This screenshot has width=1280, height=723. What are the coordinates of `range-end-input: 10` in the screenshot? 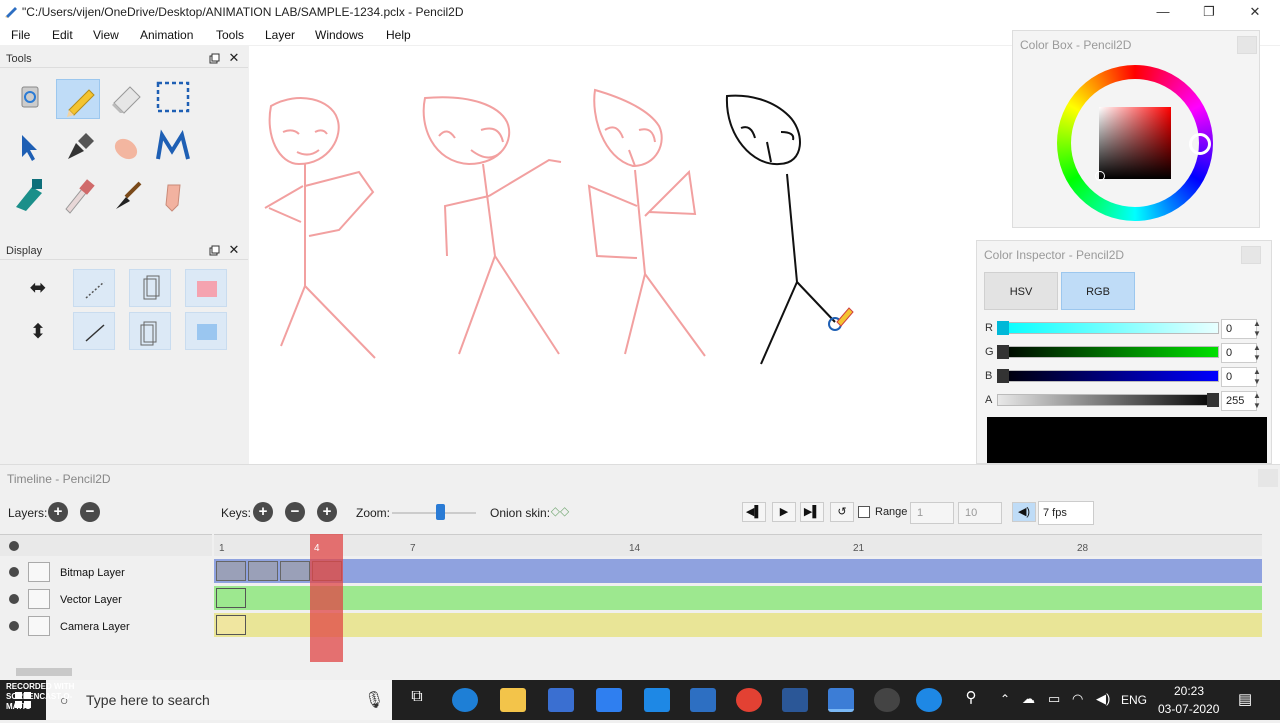 It's located at (980, 513).